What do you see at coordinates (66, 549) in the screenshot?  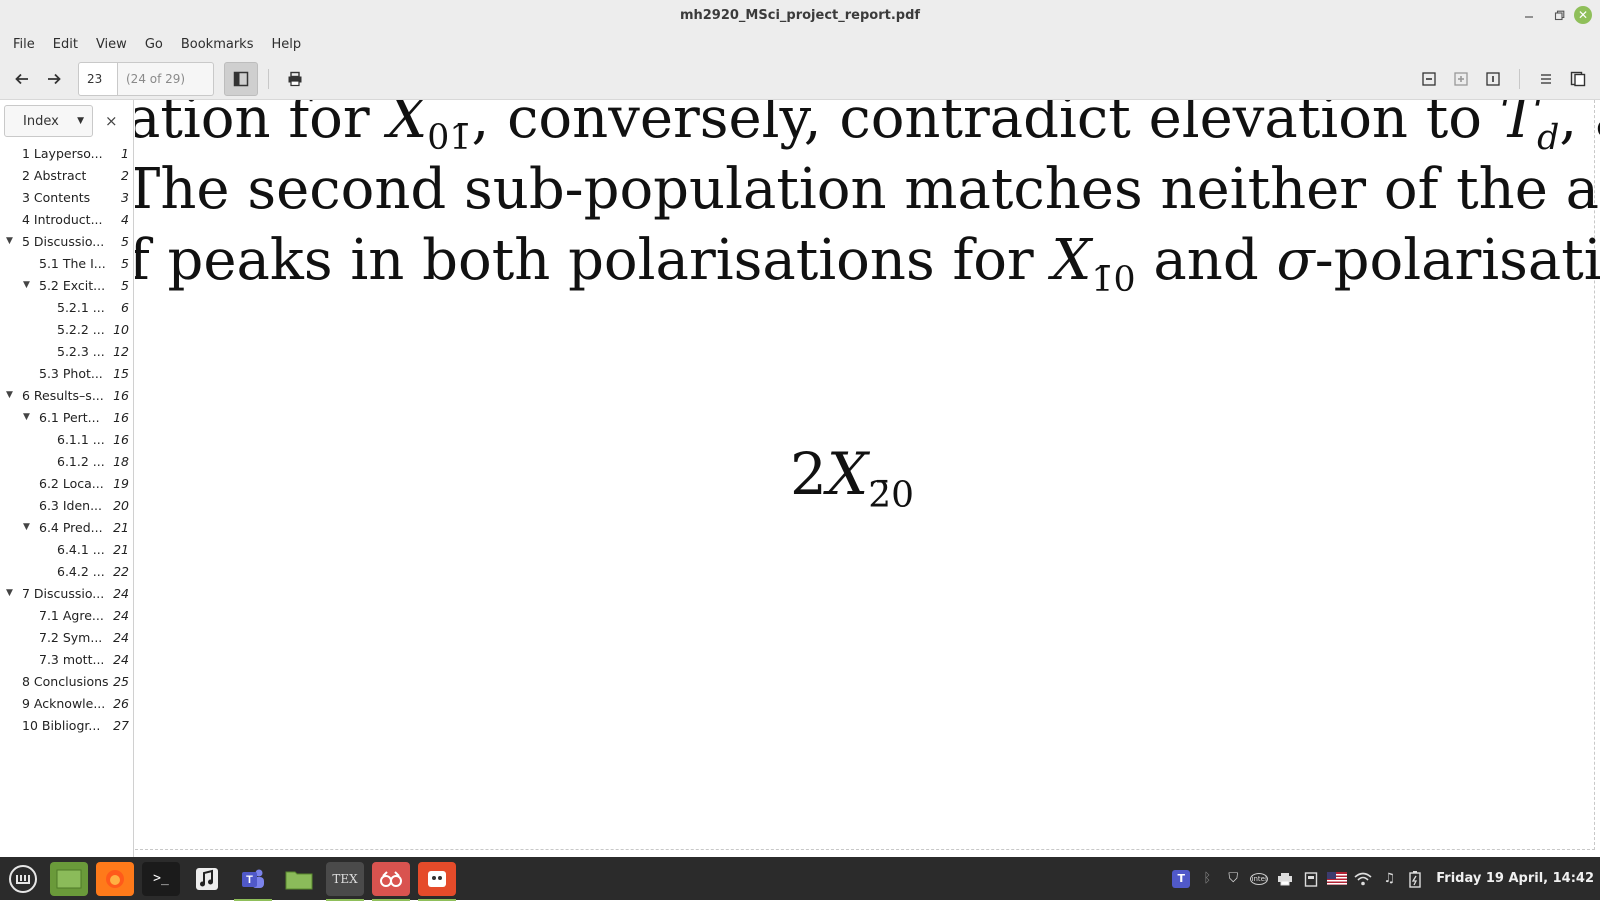 I see `toc-item: 6.4.1 ... 21` at bounding box center [66, 549].